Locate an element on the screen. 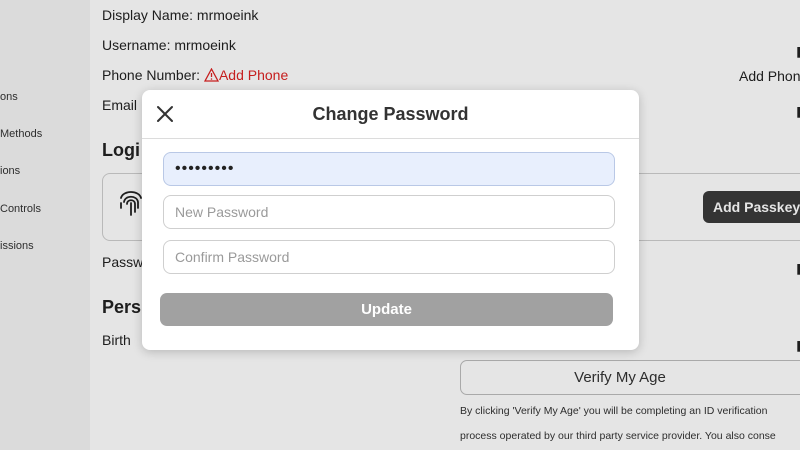 This screenshot has height=450, width=800. modal-title: Change Password is located at coordinates (390, 114).